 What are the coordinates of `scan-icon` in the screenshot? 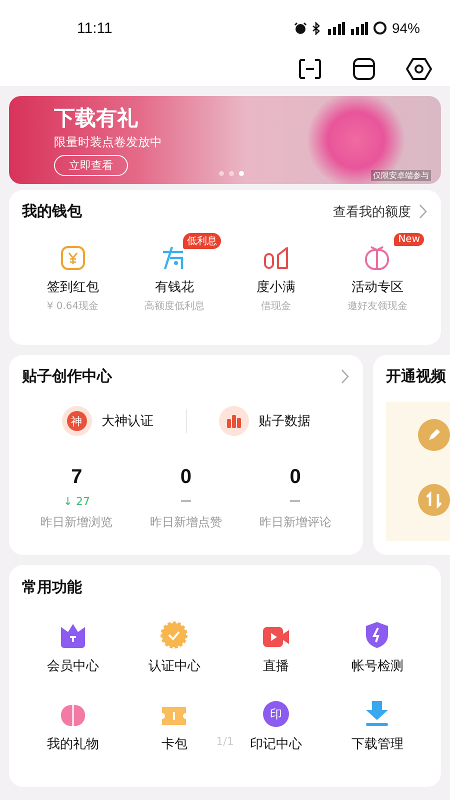 It's located at (310, 69).